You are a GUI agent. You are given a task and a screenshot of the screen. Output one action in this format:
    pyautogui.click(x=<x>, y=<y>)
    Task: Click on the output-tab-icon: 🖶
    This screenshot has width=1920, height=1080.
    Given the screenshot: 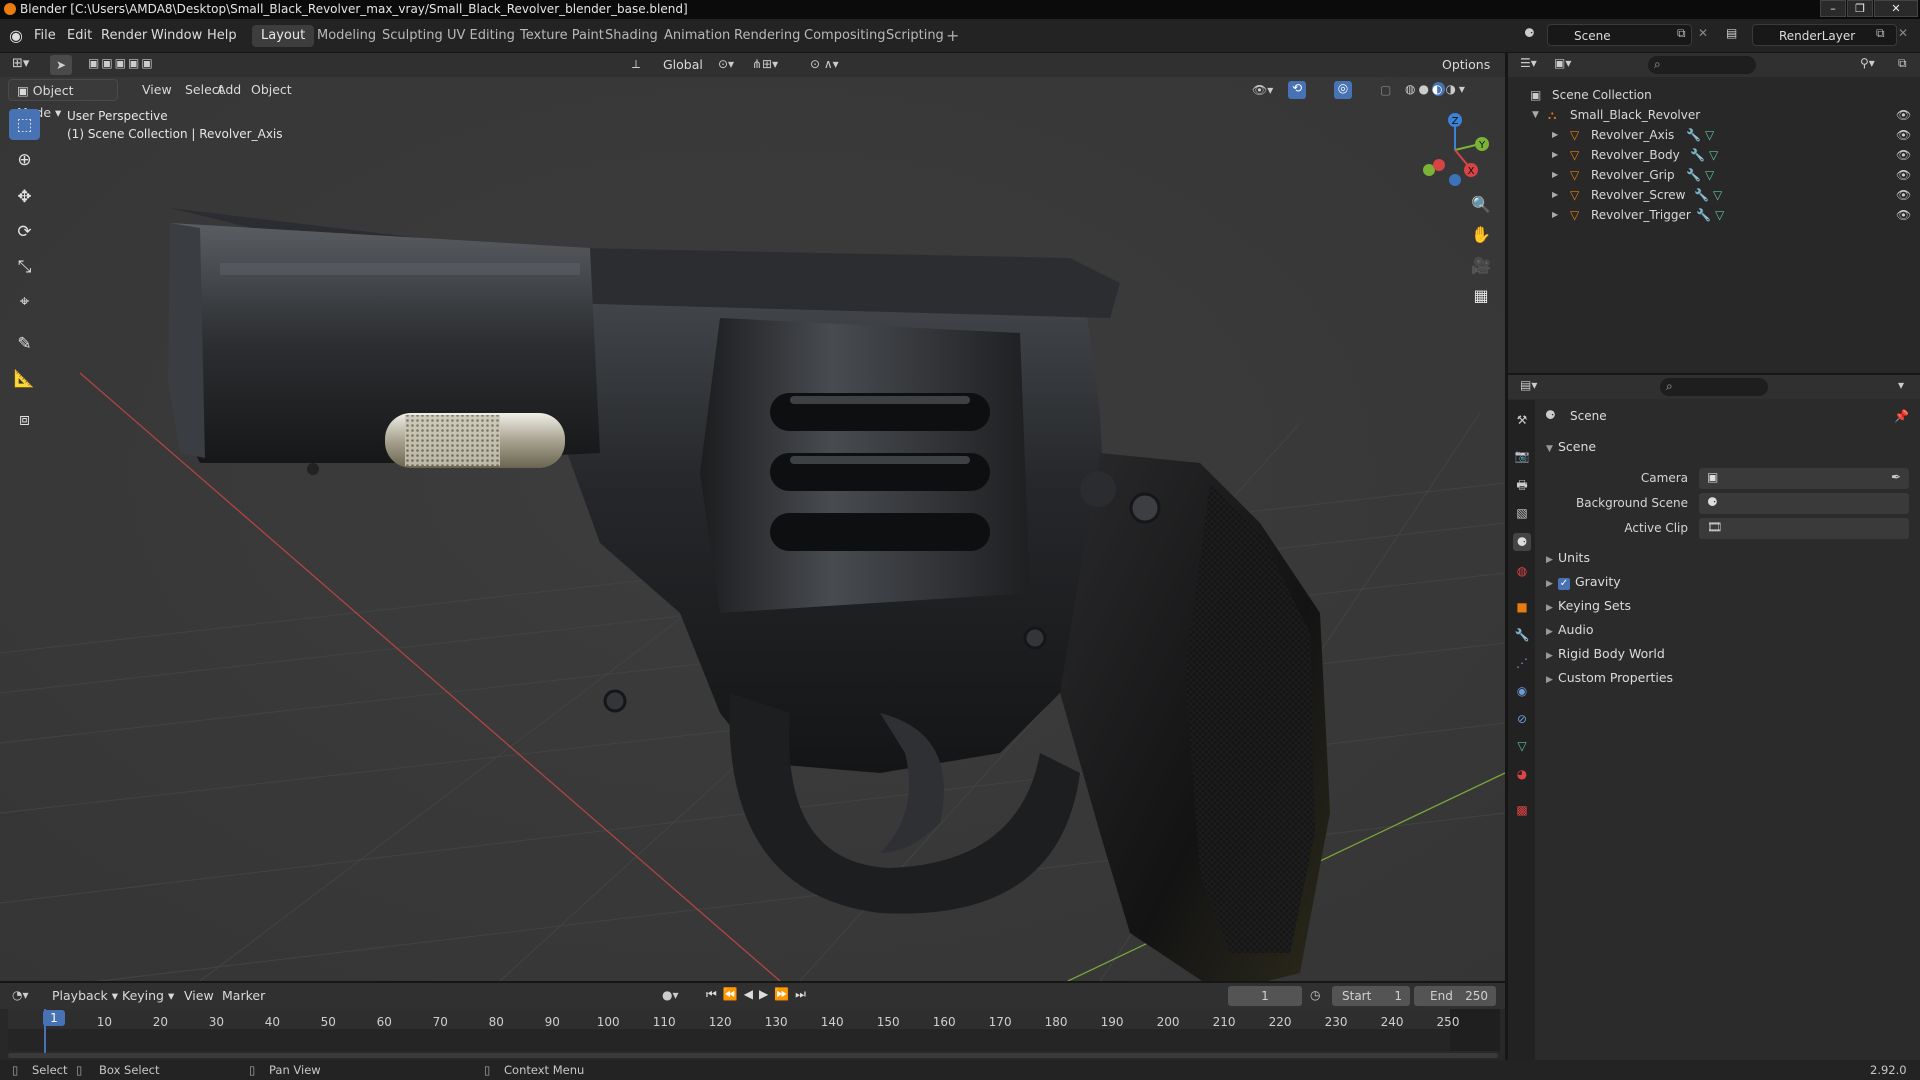 What is the action you would take?
    pyautogui.click(x=1522, y=485)
    